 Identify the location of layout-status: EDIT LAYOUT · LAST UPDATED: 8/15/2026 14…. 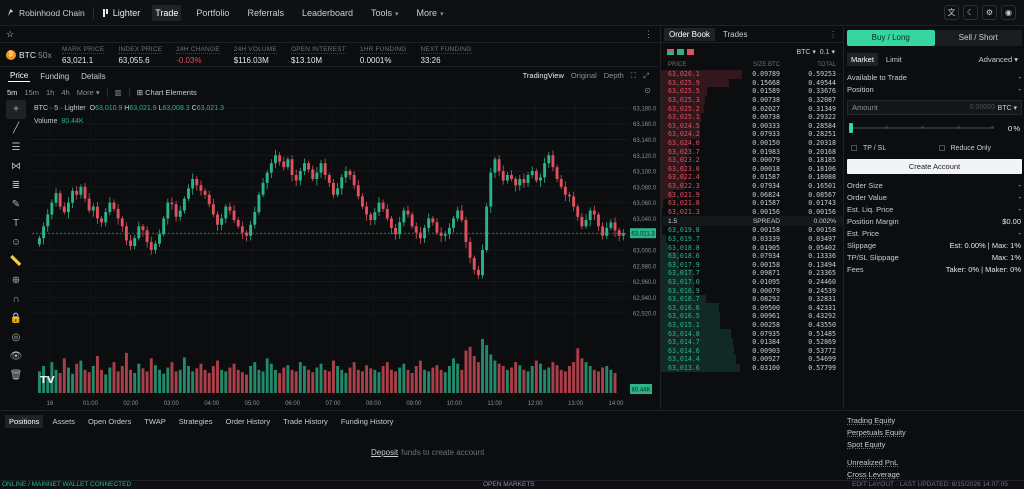
(930, 484).